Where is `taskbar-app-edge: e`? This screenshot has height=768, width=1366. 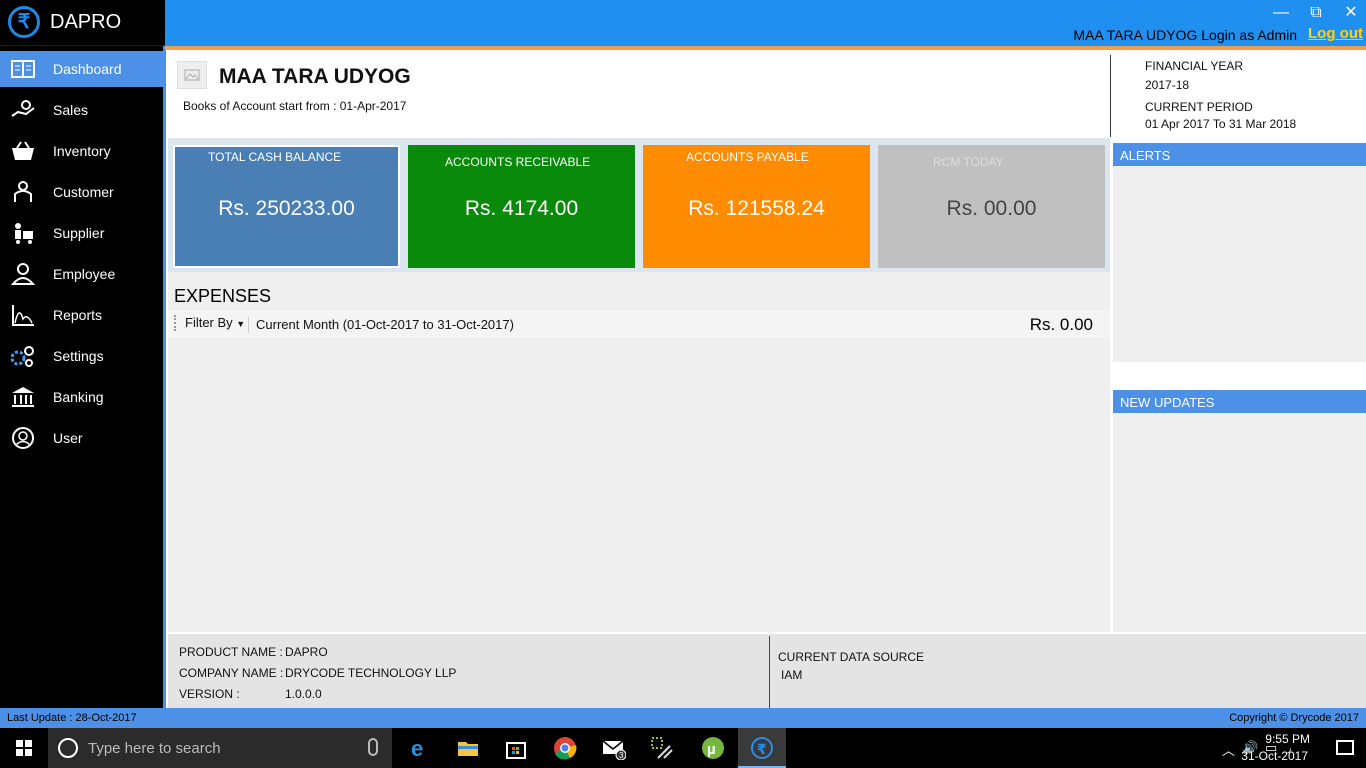 taskbar-app-edge: e is located at coordinates (420, 748).